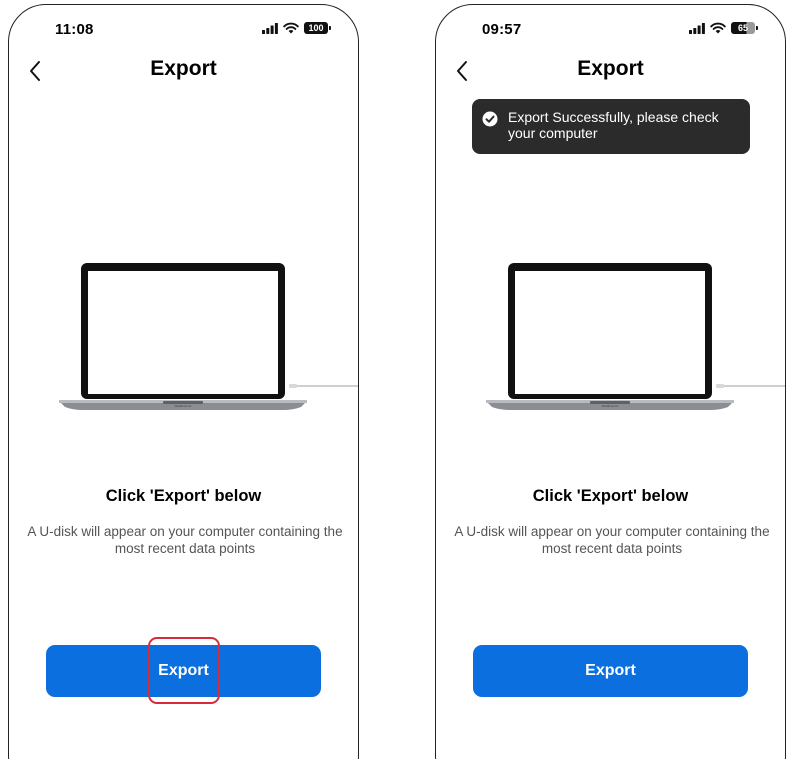 This screenshot has height=759, width=789. What do you see at coordinates (317, 28) in the screenshot?
I see `battery-icon: 100` at bounding box center [317, 28].